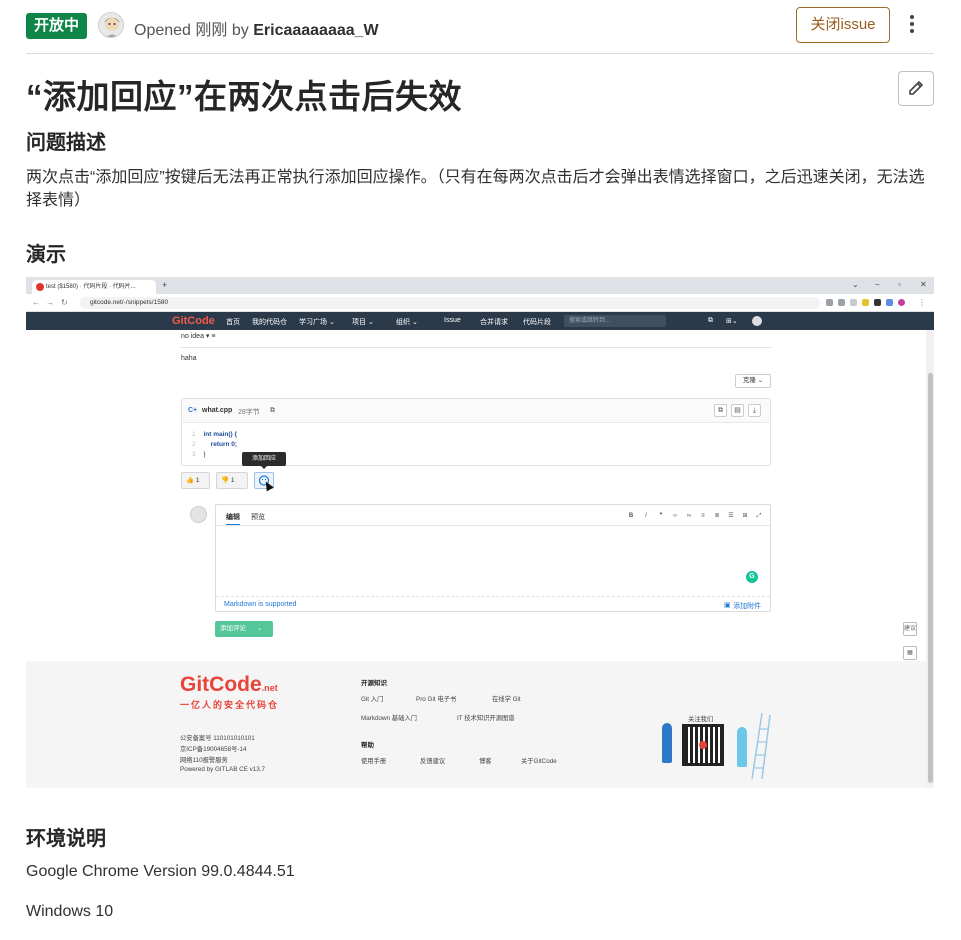 The height and width of the screenshot is (940, 961). Describe the element at coordinates (272, 410) in the screenshot. I see `copy-path-icon: ⧉` at that location.